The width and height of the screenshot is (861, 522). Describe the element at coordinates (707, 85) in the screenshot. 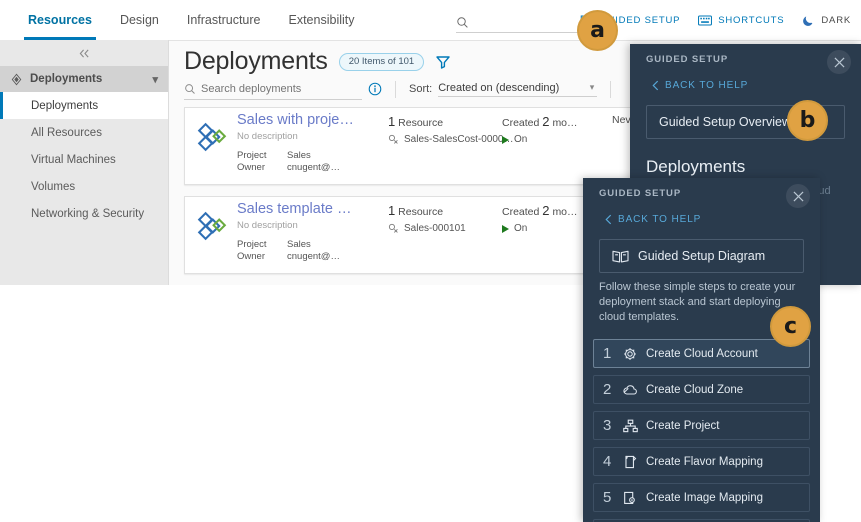

I see `back-to-help-label: BACK TO HELP` at that location.